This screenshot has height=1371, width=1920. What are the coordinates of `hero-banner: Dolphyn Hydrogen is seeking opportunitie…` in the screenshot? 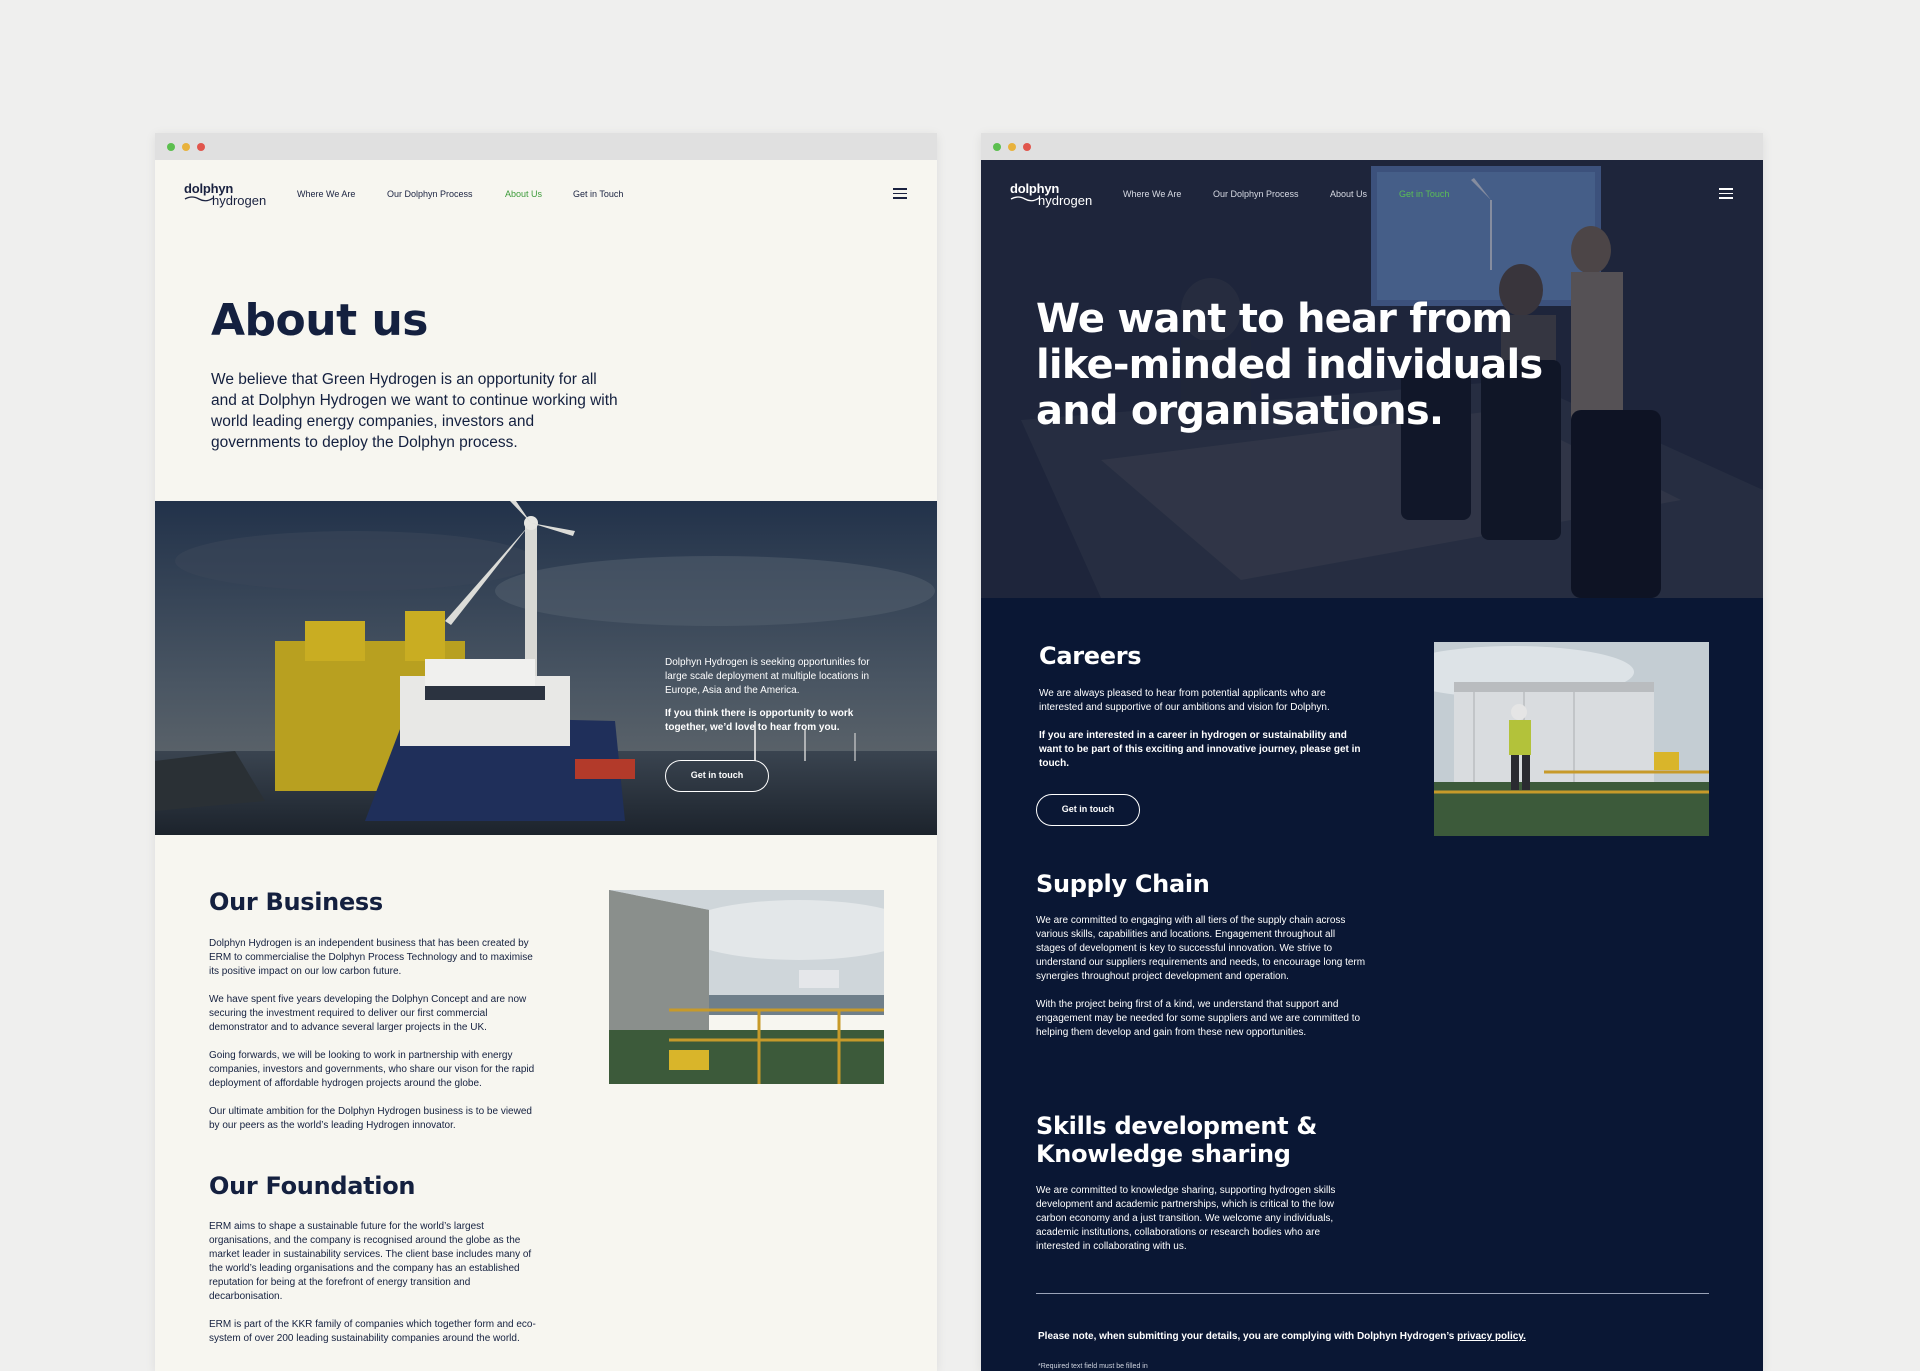 It's located at (546, 668).